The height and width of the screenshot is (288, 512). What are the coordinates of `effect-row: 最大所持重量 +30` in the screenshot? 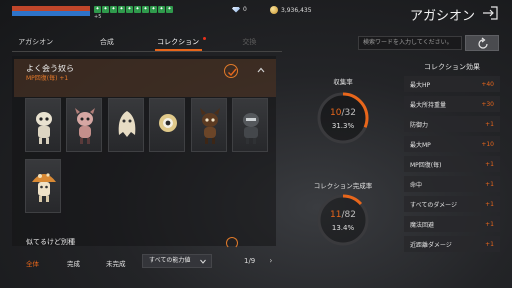 It's located at (452, 104).